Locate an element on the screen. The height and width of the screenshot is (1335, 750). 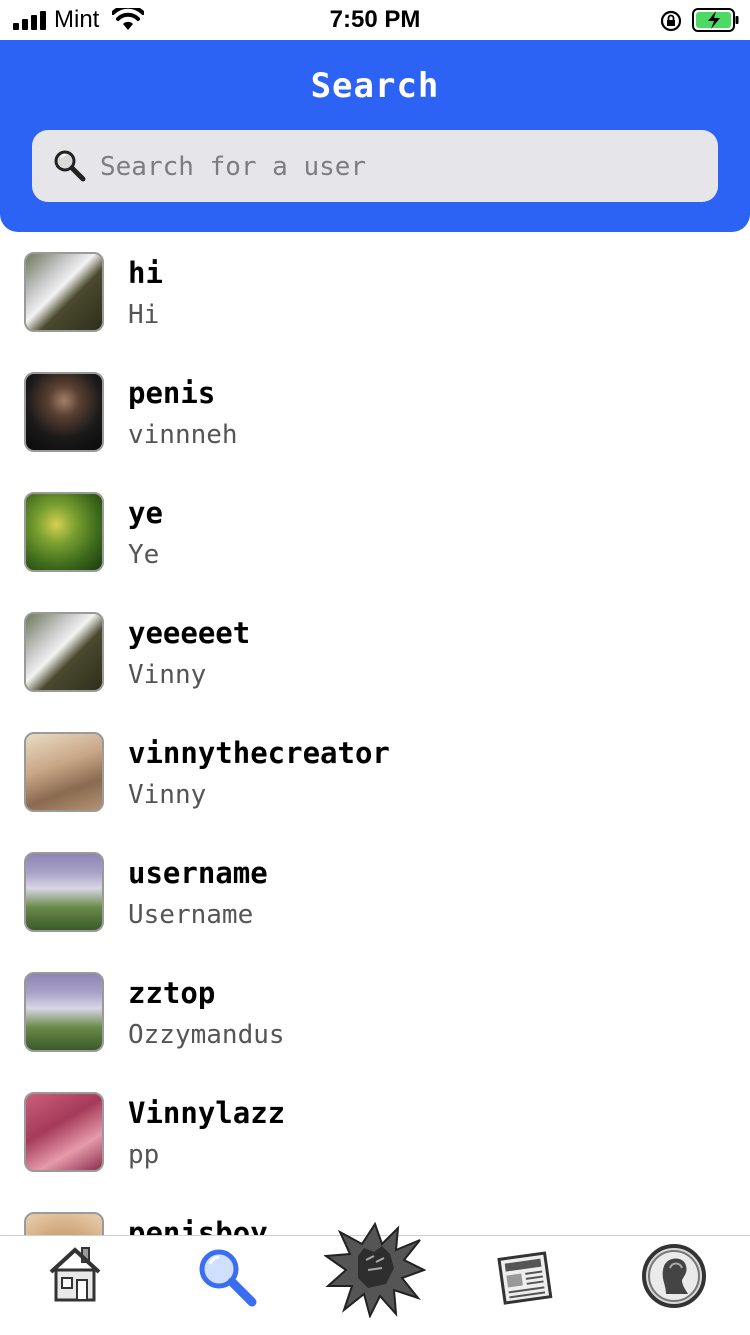
orientation-lock-icon is located at coordinates (671, 21).